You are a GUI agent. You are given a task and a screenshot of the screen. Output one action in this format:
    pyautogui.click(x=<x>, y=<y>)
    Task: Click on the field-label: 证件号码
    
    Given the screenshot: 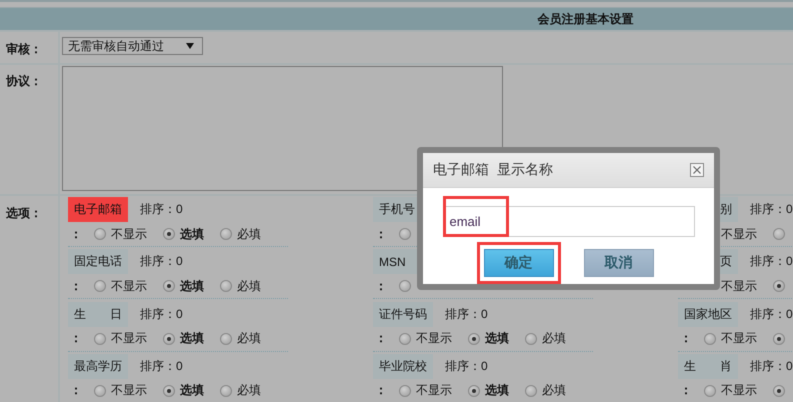 What is the action you would take?
    pyautogui.click(x=403, y=314)
    